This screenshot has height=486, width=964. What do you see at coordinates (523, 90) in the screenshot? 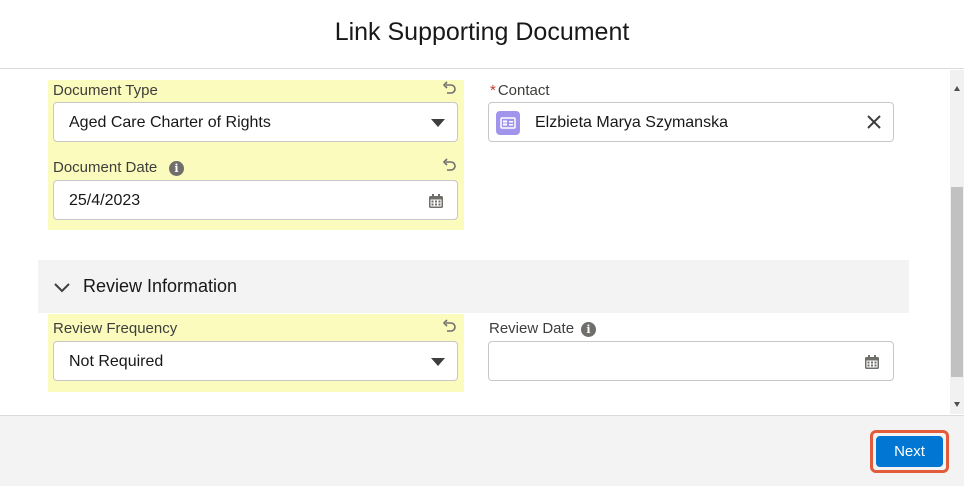
I see `contact-label-text: Contact` at bounding box center [523, 90].